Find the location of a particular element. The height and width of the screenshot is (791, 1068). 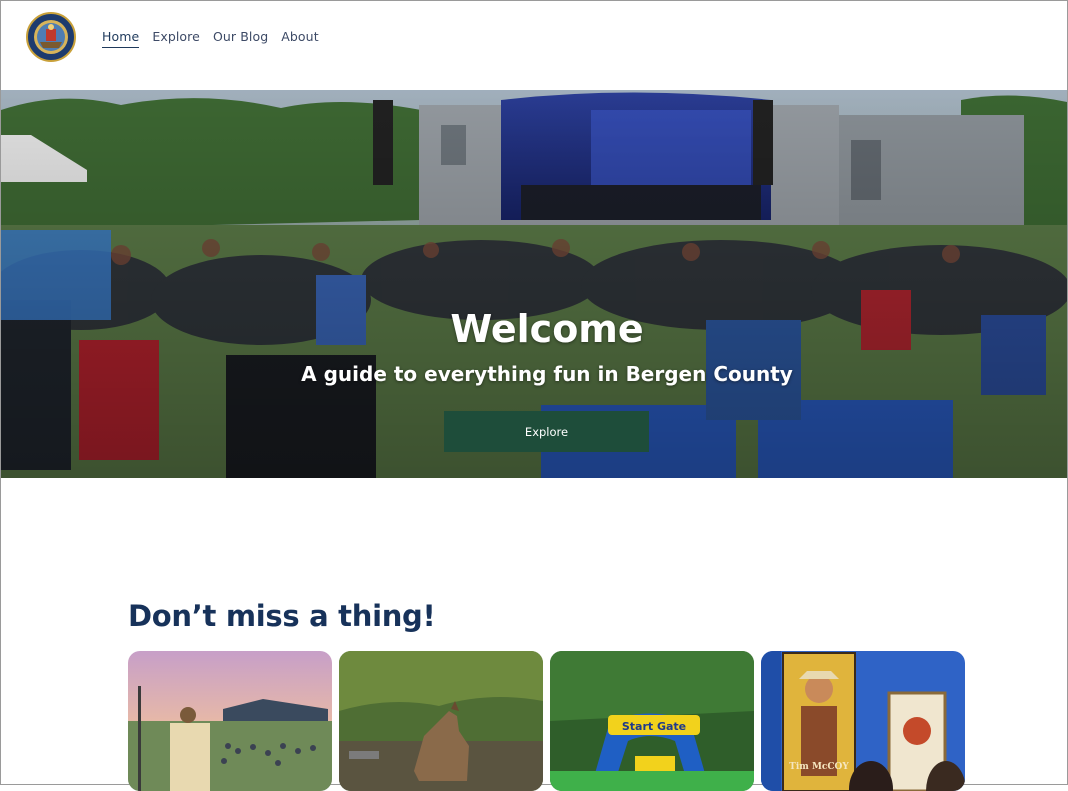

coyote-wildlife-photo is located at coordinates (441, 721).